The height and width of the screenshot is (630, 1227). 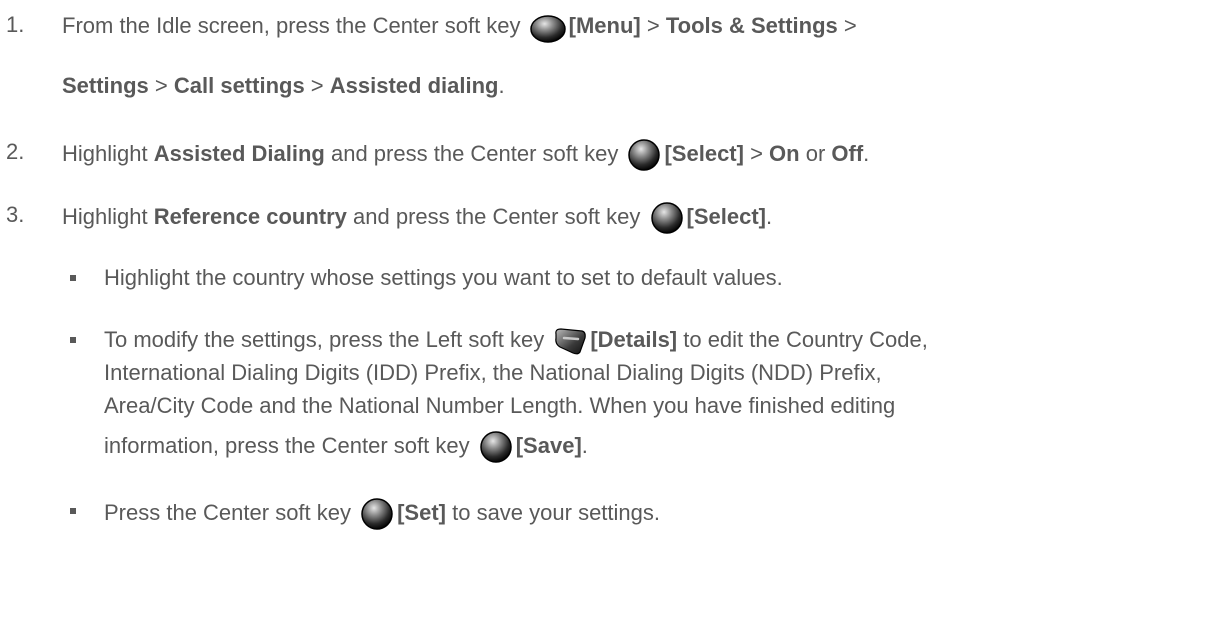 I want to click on step-2-number: 2., so click(x=15, y=151).